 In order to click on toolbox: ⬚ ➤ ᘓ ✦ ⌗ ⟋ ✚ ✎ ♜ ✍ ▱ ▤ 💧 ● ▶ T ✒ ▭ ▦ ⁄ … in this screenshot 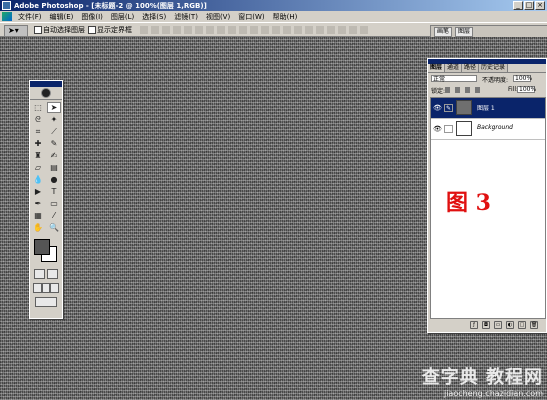, I will do `click(46, 199)`.